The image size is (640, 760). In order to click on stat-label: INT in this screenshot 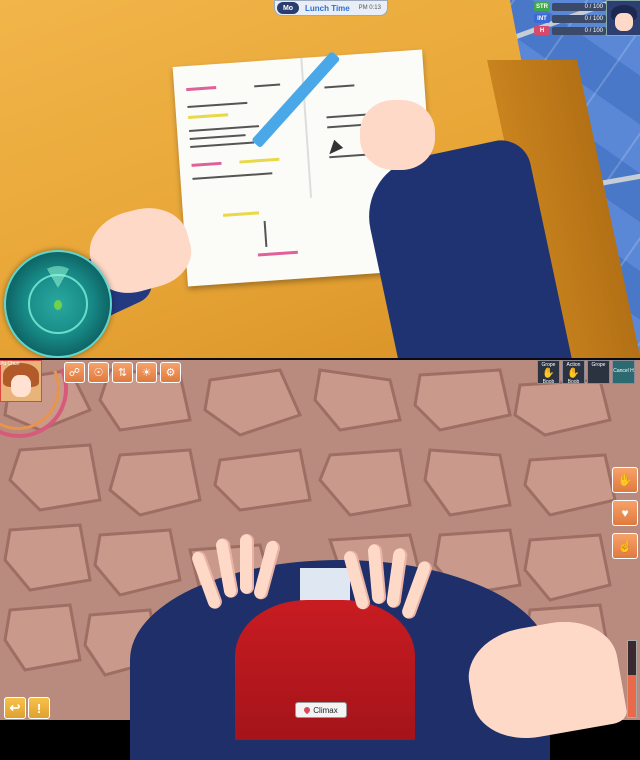, I will do `click(542, 18)`.